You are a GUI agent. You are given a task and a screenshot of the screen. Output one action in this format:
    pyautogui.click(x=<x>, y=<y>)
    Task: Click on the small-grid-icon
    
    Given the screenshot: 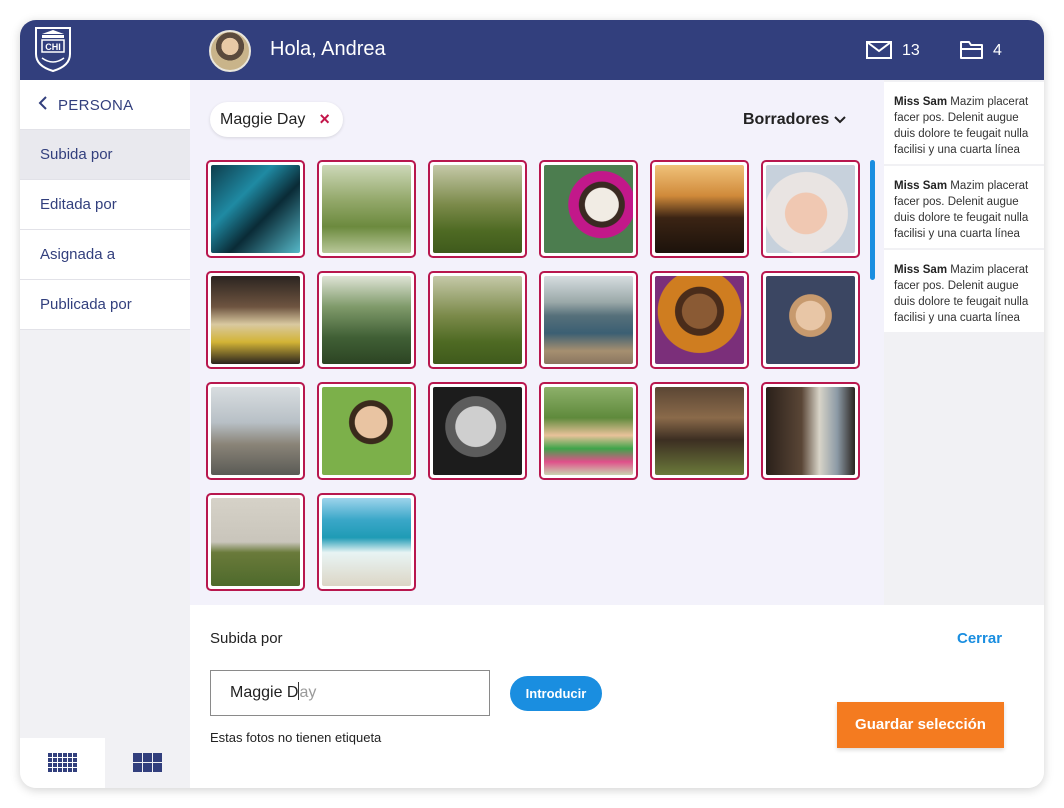 What is the action you would take?
    pyautogui.click(x=62, y=762)
    